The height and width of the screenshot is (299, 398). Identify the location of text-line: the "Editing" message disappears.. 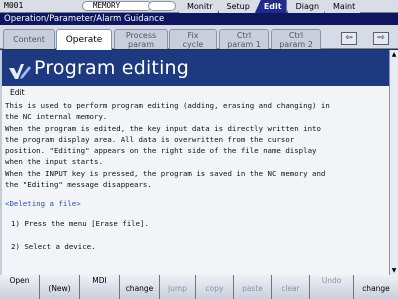
(78, 185).